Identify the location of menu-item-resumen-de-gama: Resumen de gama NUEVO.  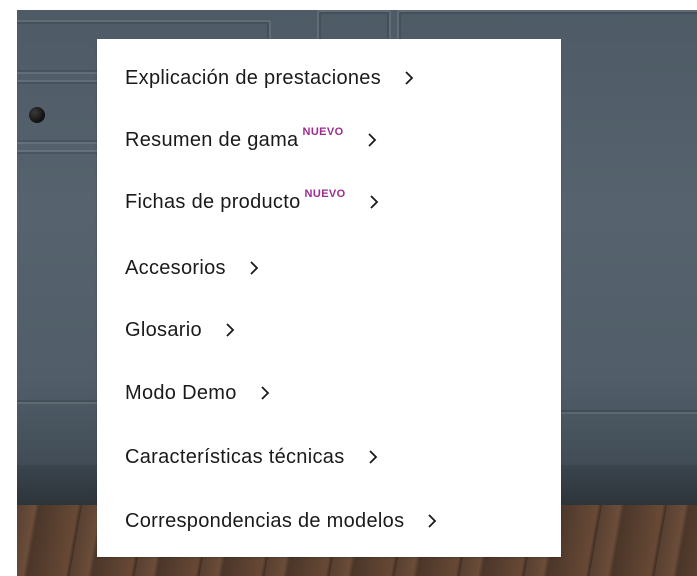
(253, 140).